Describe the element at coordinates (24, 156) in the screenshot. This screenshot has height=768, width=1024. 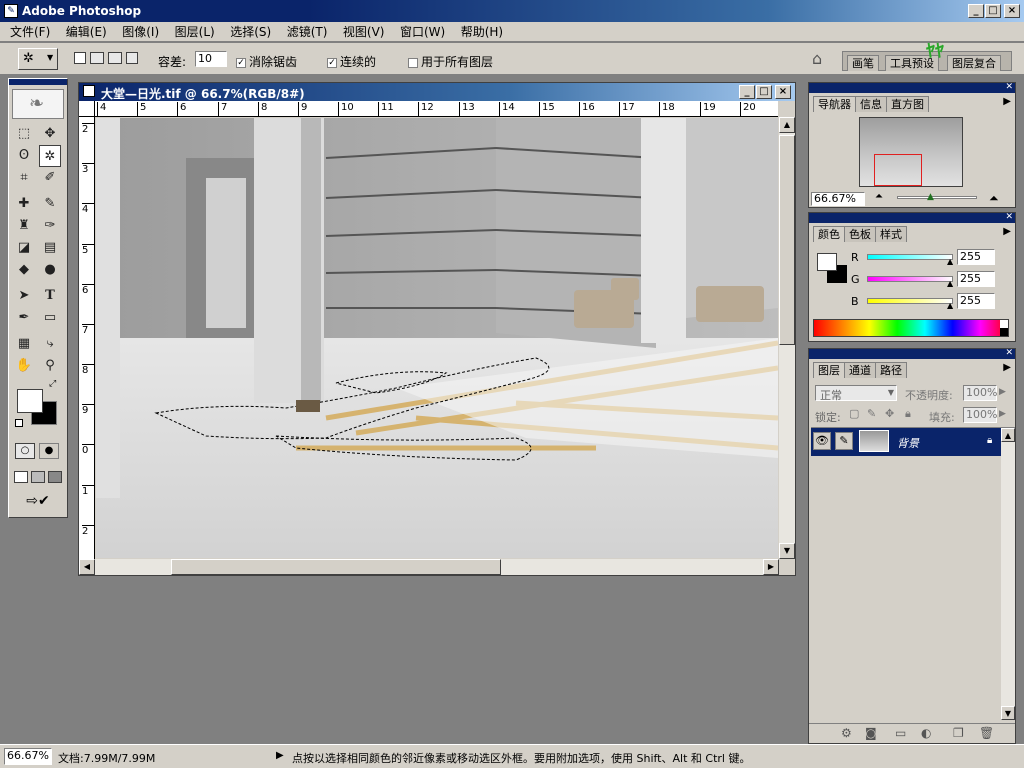
I see `lasso-tool-icon: ʘ` at that location.